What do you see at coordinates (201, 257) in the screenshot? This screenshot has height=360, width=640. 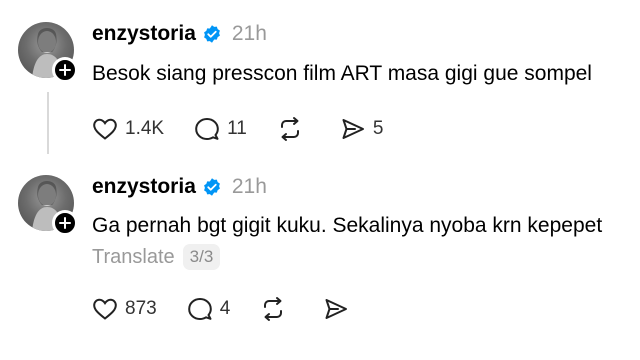 I see `thread-page-badge: 3/3` at bounding box center [201, 257].